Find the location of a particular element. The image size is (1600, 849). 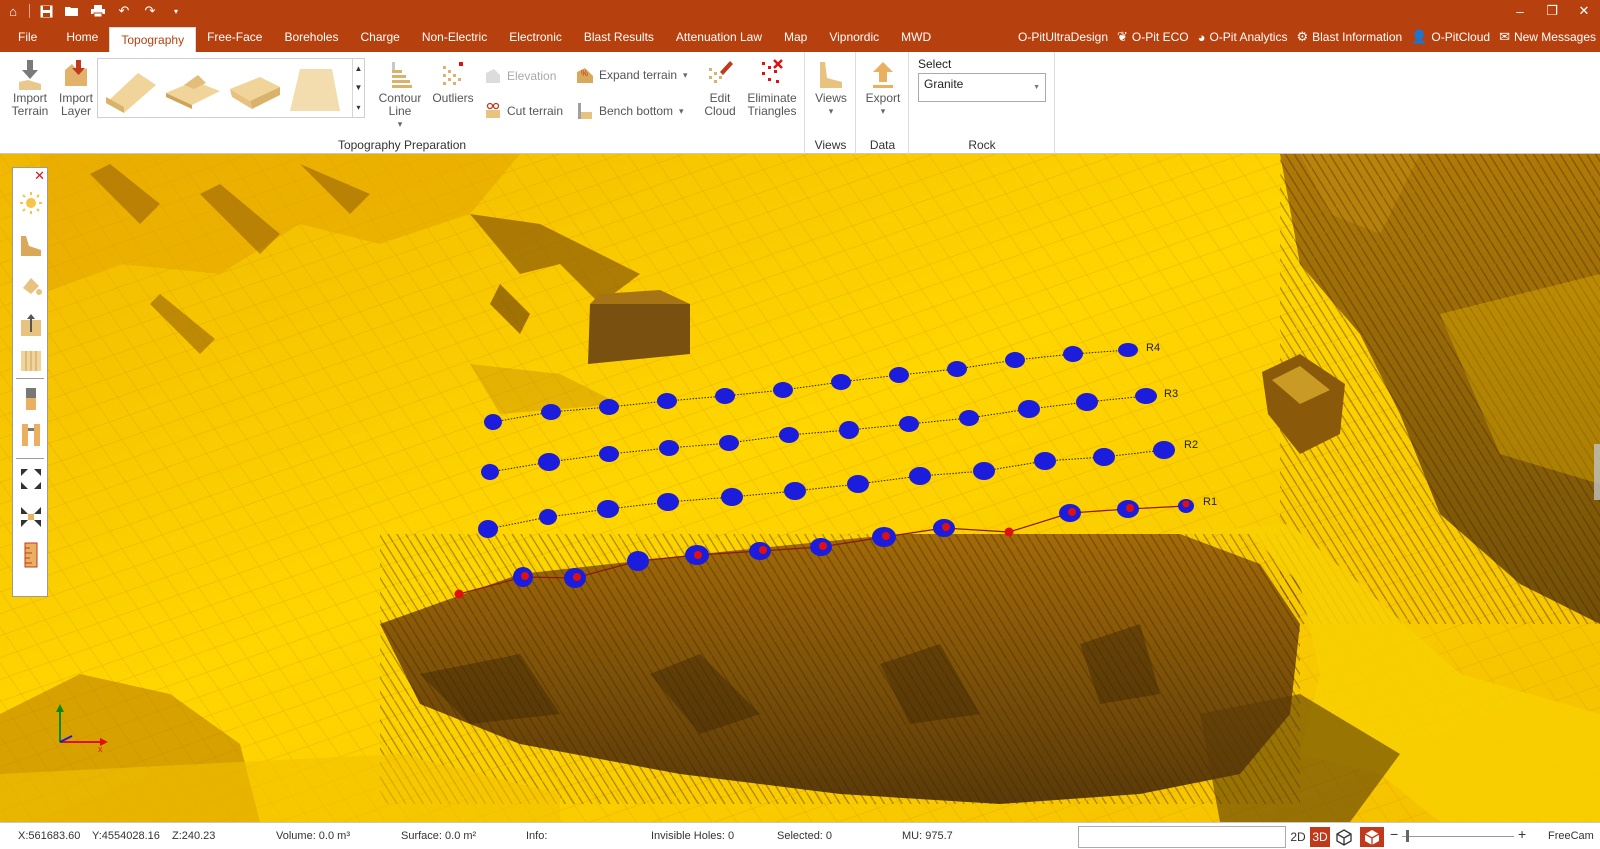

expand-terrain-button: % Expand terrain ▾ is located at coordinates (632, 75).